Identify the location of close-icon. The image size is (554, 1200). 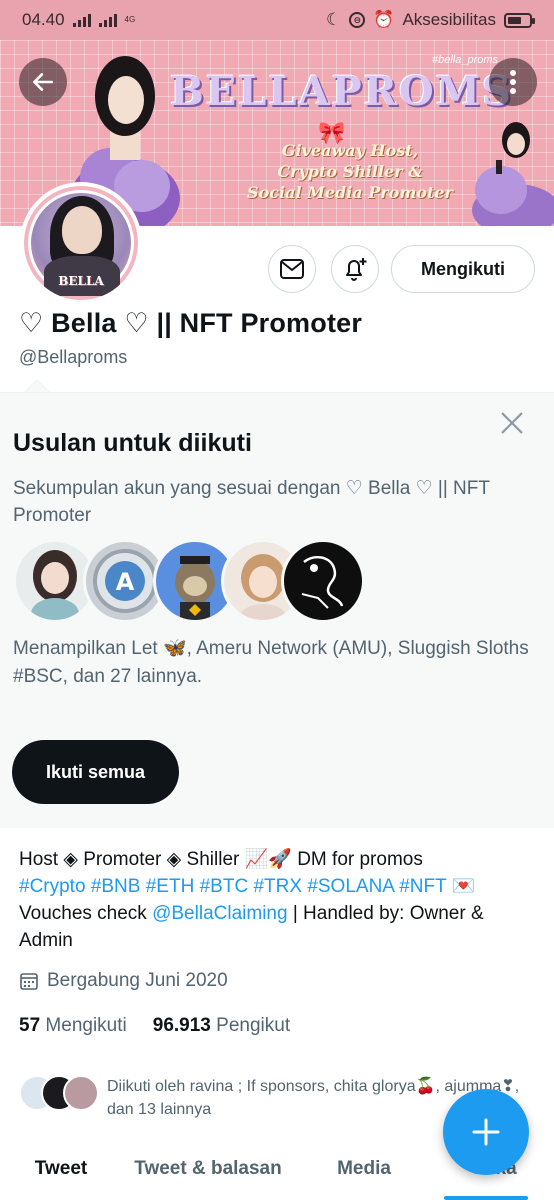
(512, 423).